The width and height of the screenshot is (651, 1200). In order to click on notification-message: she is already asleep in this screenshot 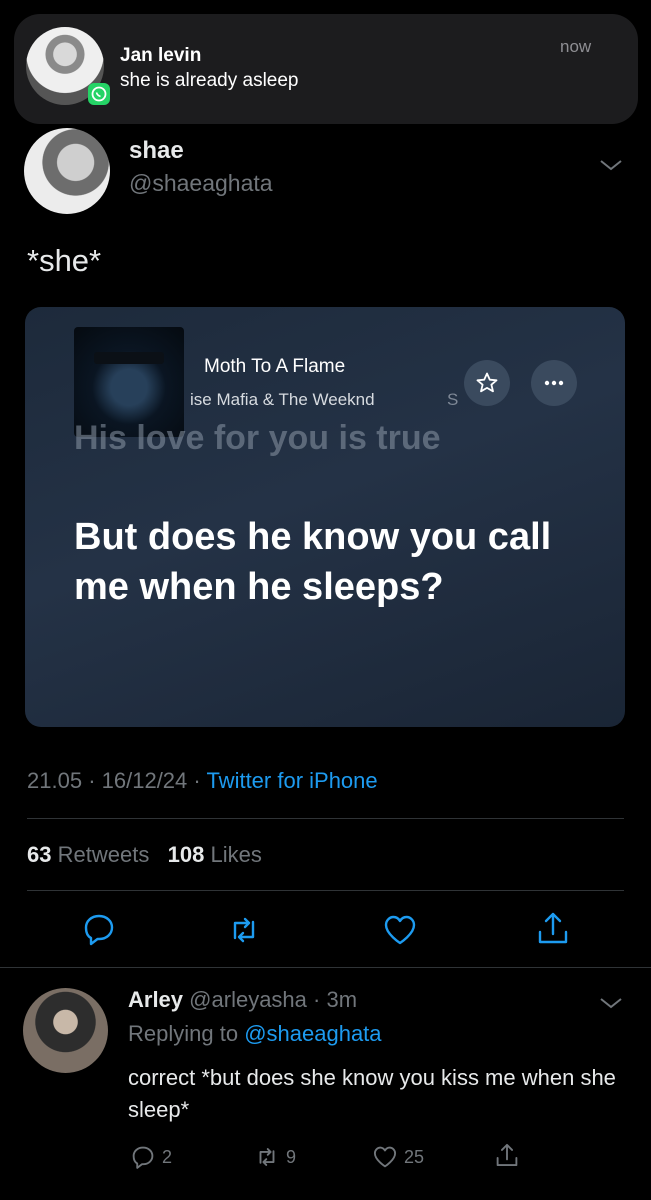, I will do `click(209, 80)`.